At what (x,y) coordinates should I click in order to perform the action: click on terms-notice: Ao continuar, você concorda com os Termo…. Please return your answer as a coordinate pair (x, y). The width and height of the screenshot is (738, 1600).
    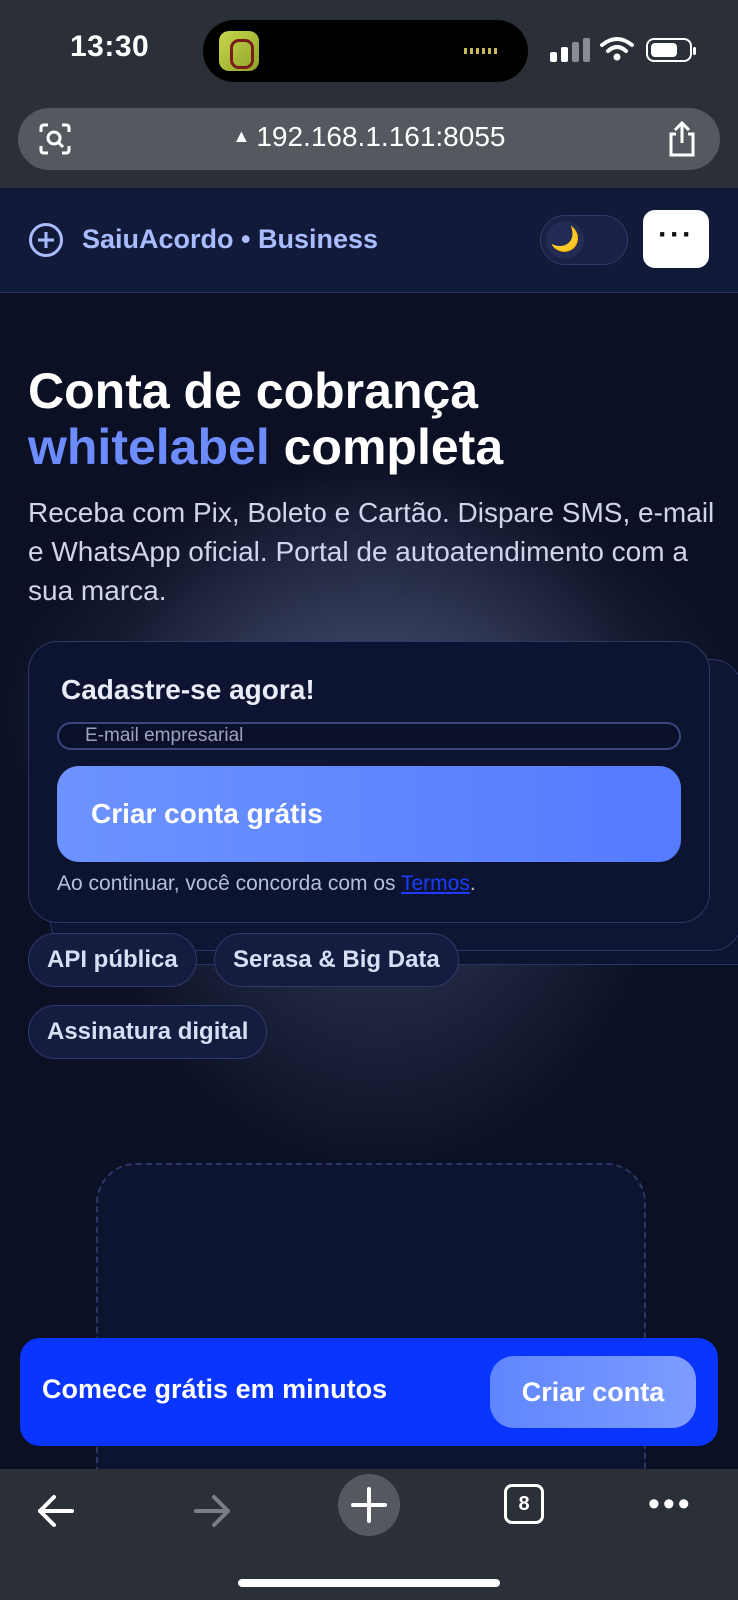
    Looking at the image, I should click on (266, 883).